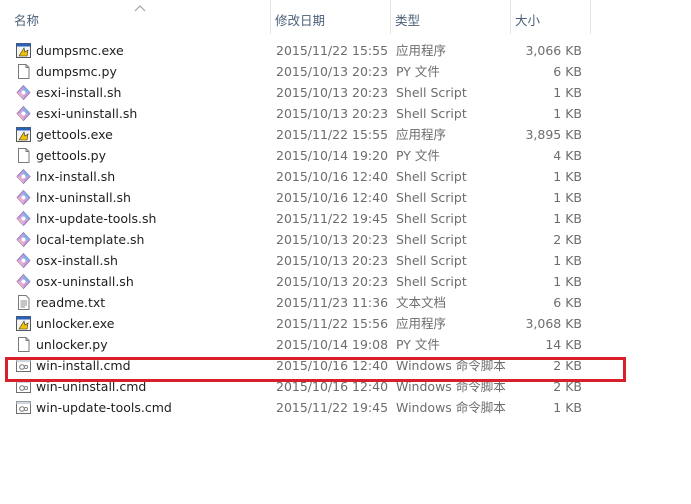 This screenshot has width=691, height=504. I want to click on column-divider, so click(590, 17).